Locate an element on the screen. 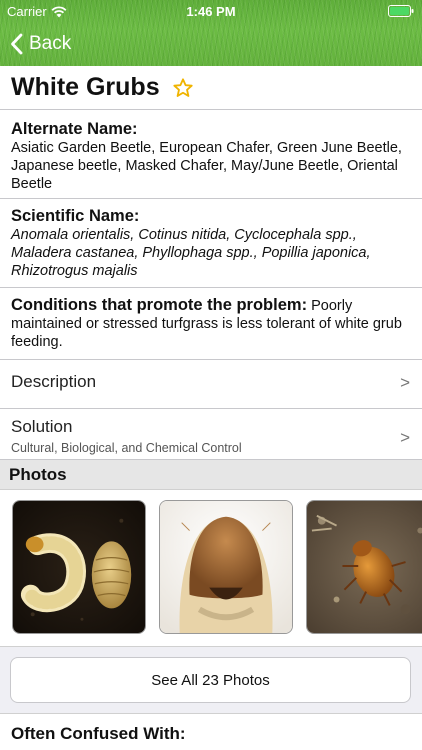 The image size is (422, 750). grub-and-pupa-image is located at coordinates (79, 567).